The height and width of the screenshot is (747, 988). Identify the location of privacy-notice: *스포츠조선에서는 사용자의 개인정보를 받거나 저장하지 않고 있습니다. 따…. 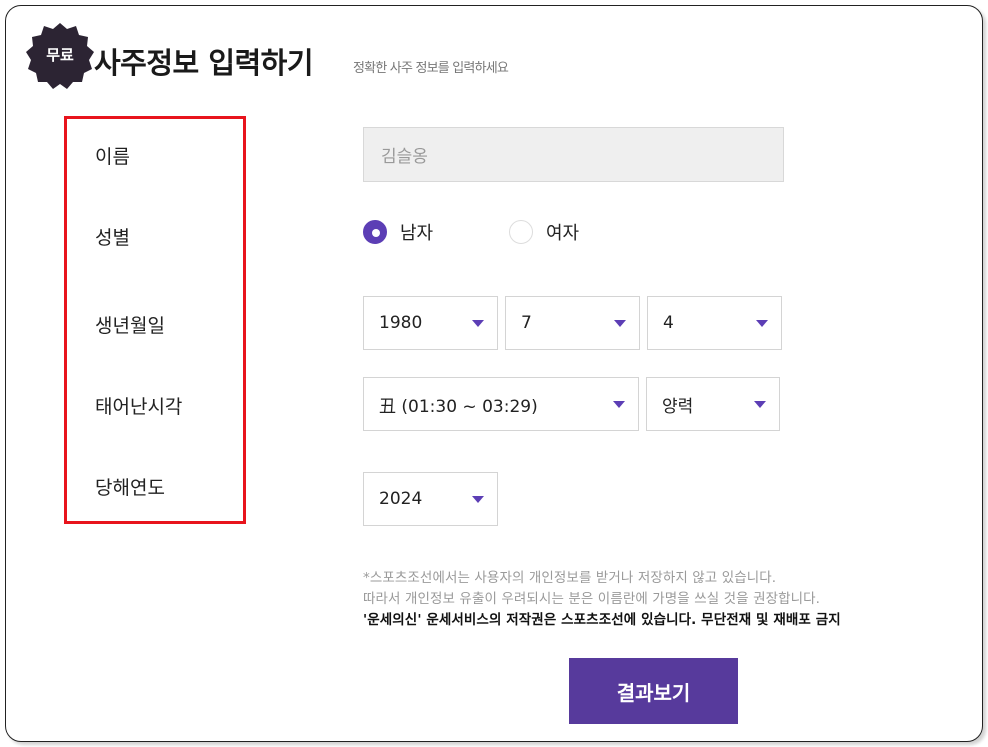
(602, 599).